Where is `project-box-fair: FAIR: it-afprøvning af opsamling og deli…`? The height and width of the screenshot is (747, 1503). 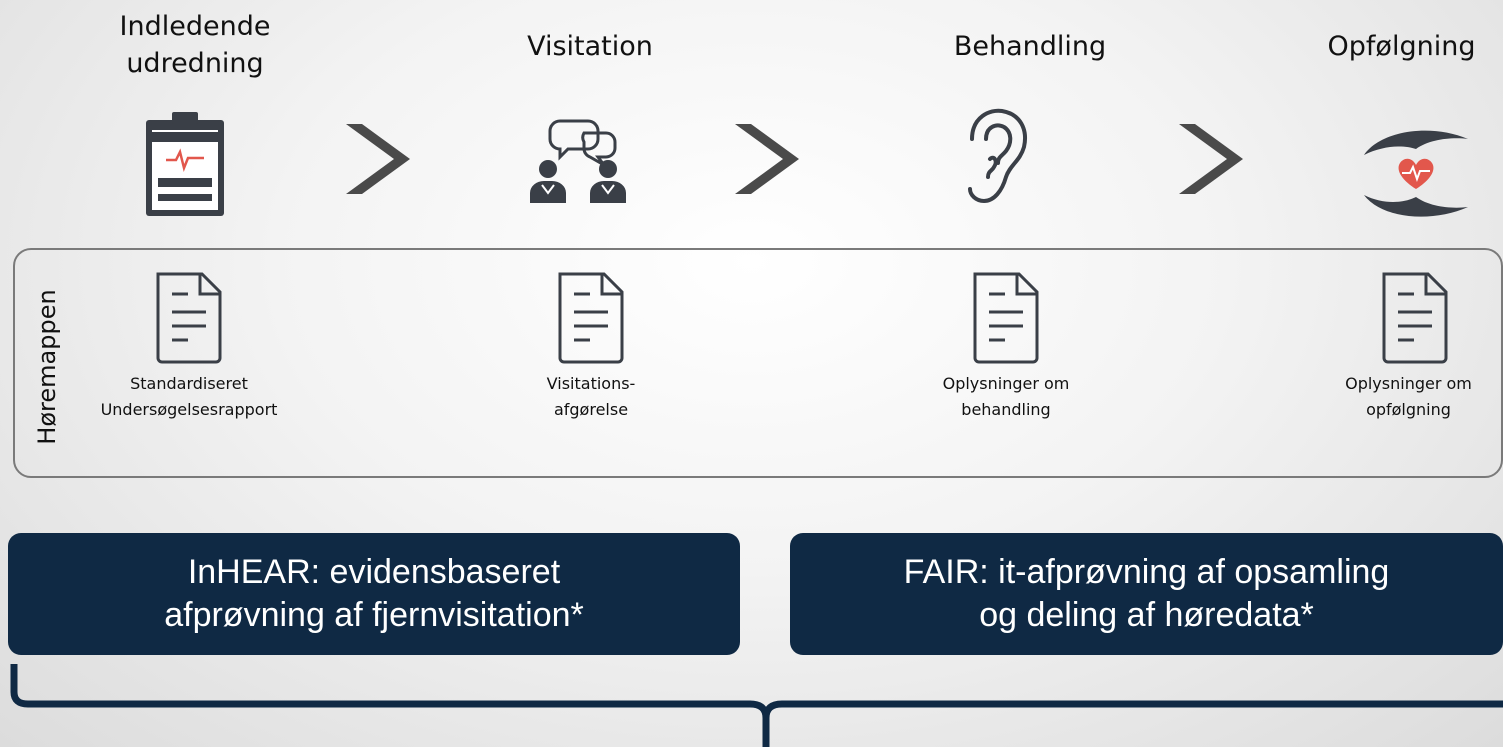
project-box-fair: FAIR: it-afprøvning af opsamling og deli… is located at coordinates (1146, 594).